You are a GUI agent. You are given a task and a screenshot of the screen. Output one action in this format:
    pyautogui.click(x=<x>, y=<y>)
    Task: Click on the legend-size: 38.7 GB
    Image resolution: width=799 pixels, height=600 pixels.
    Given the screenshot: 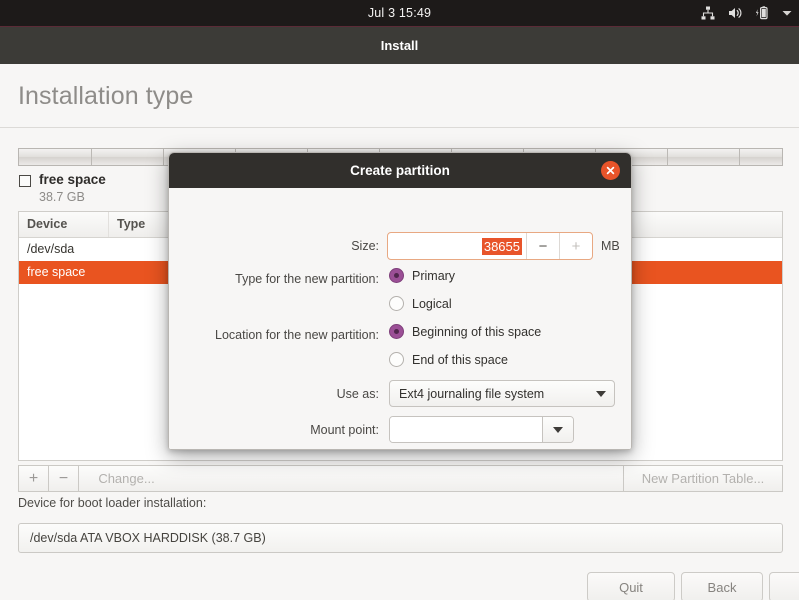 What is the action you would take?
    pyautogui.click(x=62, y=197)
    